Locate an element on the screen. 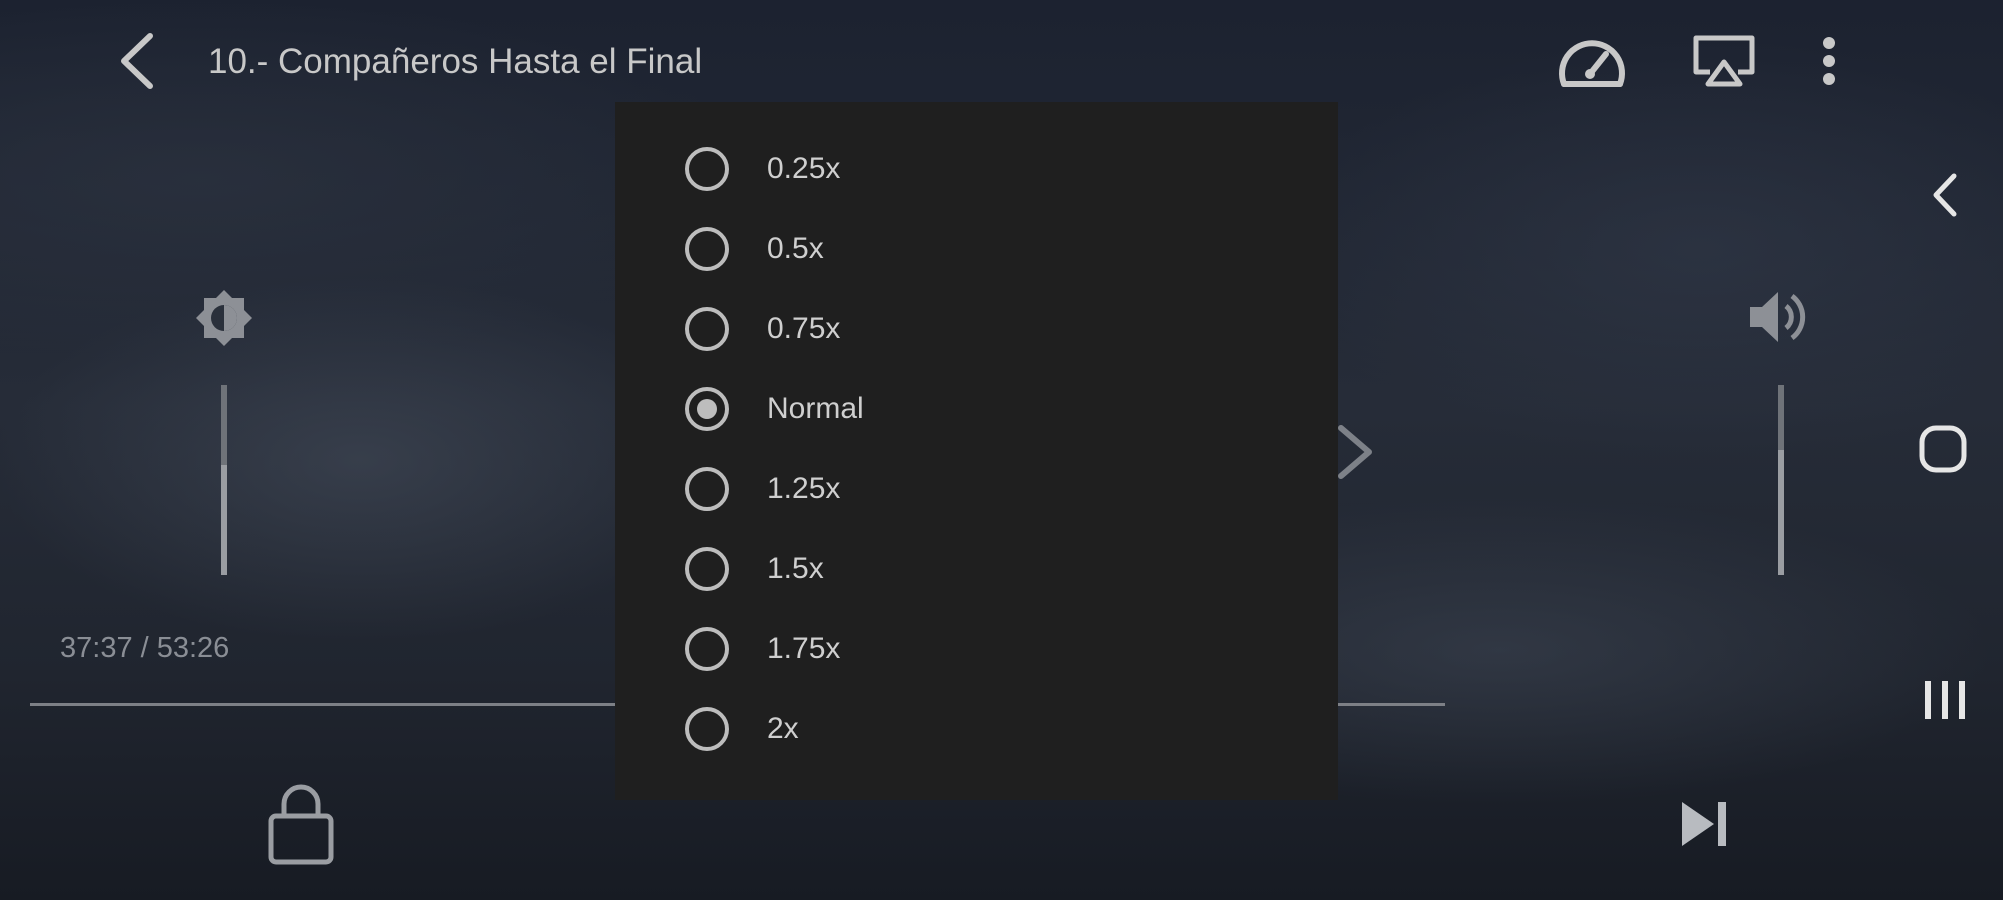  speed-option-normal: Normal is located at coordinates (985, 414).